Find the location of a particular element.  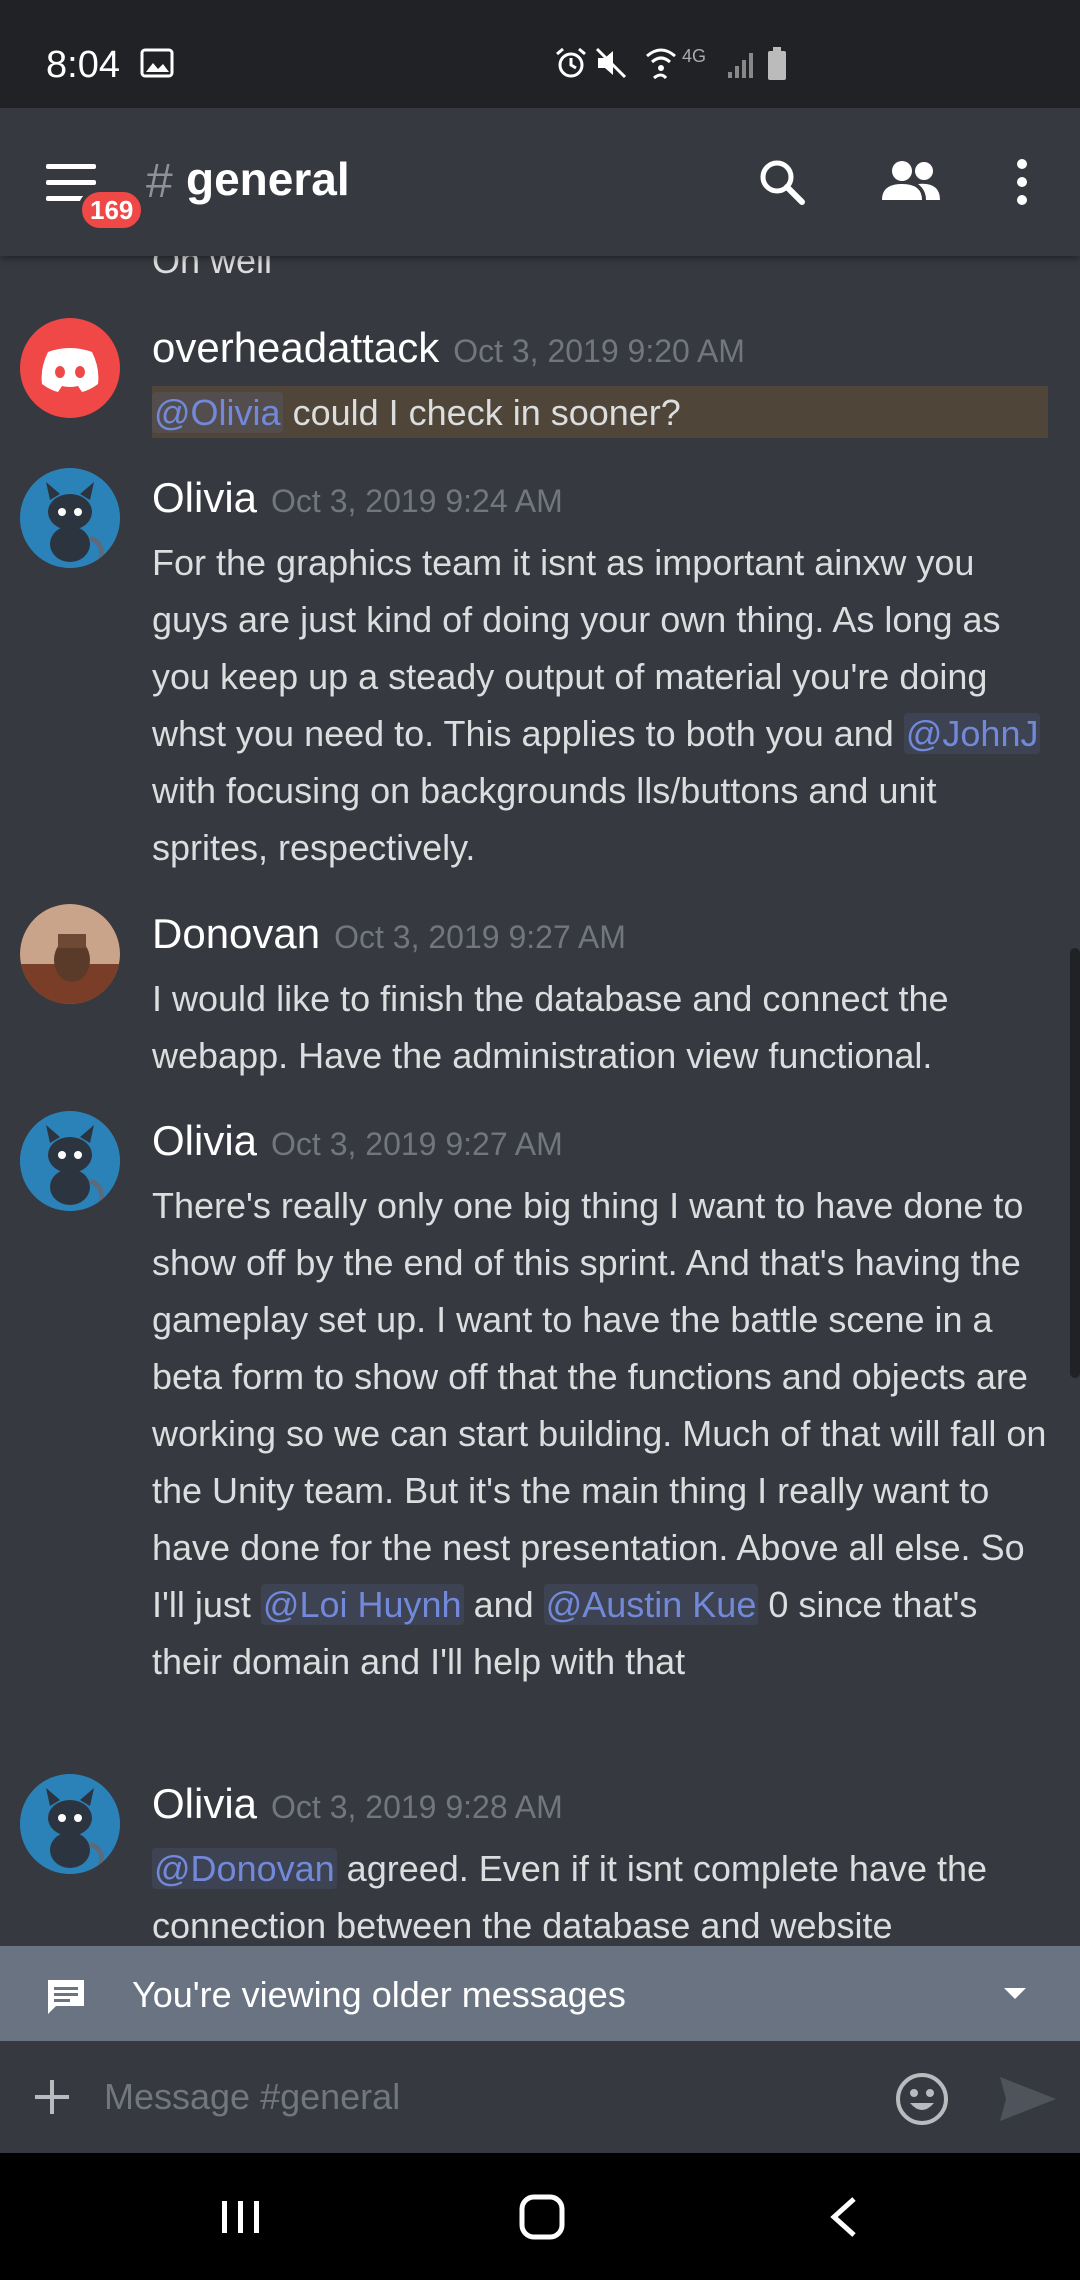

network-type-label: 4G is located at coordinates (694, 56).